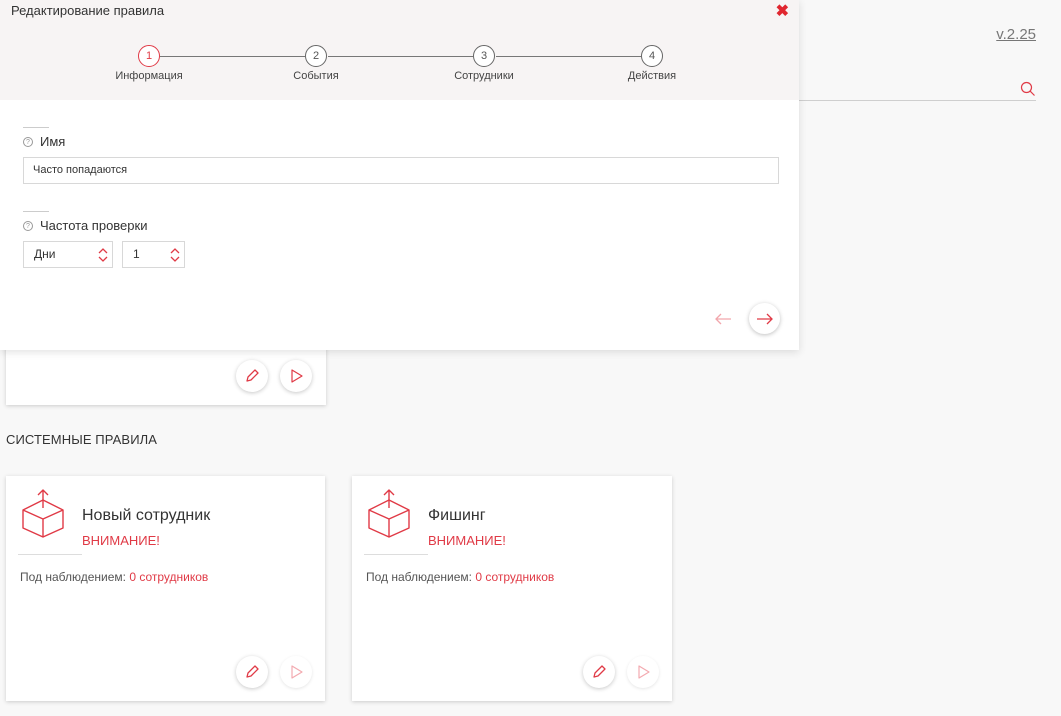 The height and width of the screenshot is (716, 1061). Describe the element at coordinates (1028, 89) in the screenshot. I see `search-icon` at that location.